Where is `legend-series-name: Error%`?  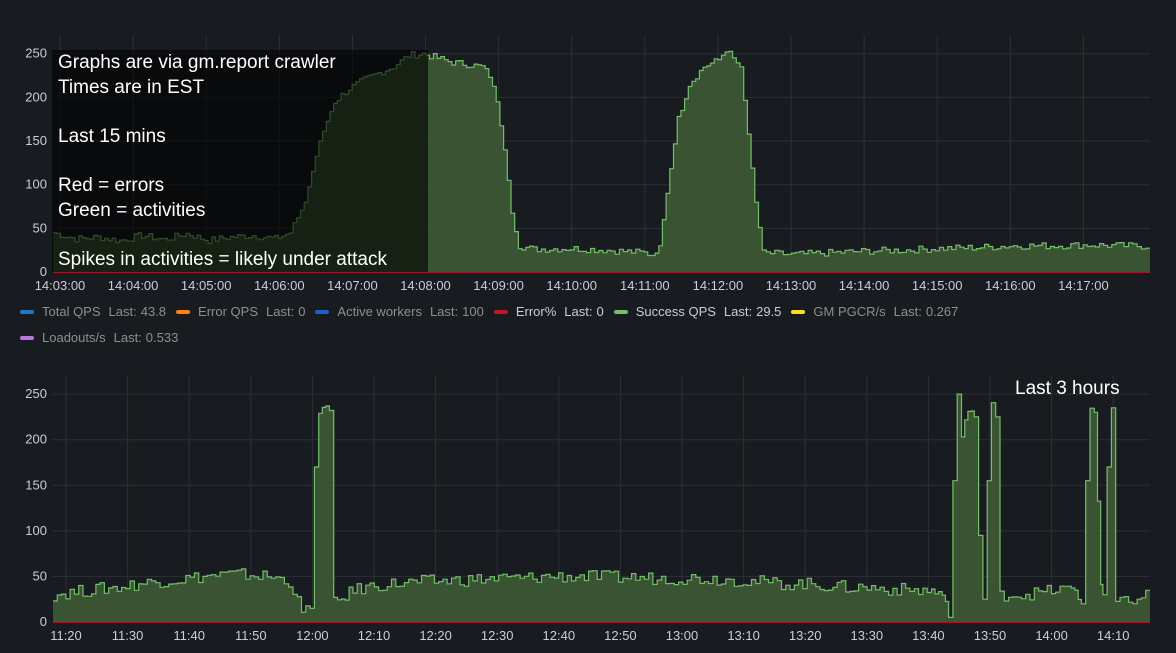 legend-series-name: Error% is located at coordinates (536, 311).